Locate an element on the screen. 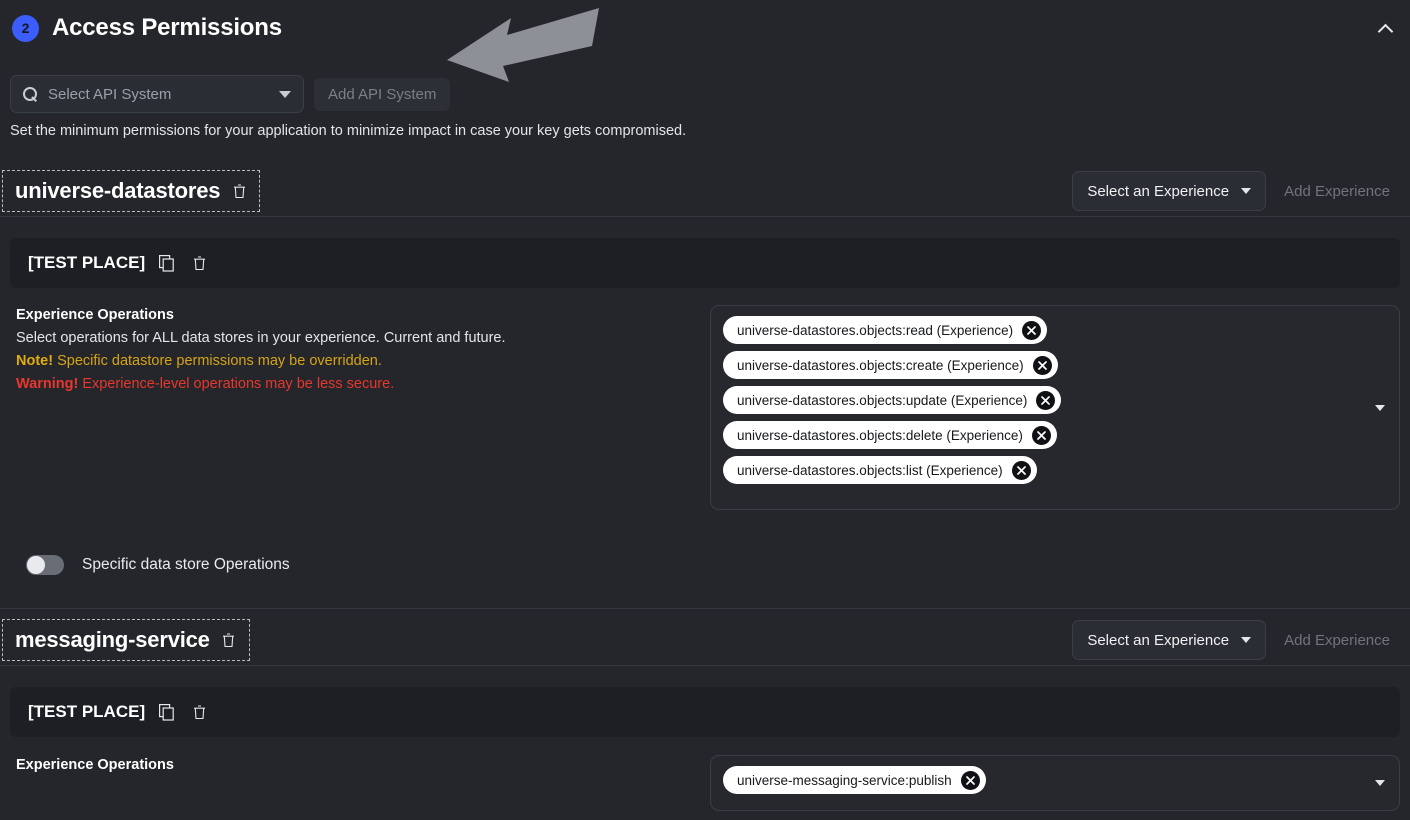  experience-operations-info: Experience Operations is located at coordinates (361, 767).